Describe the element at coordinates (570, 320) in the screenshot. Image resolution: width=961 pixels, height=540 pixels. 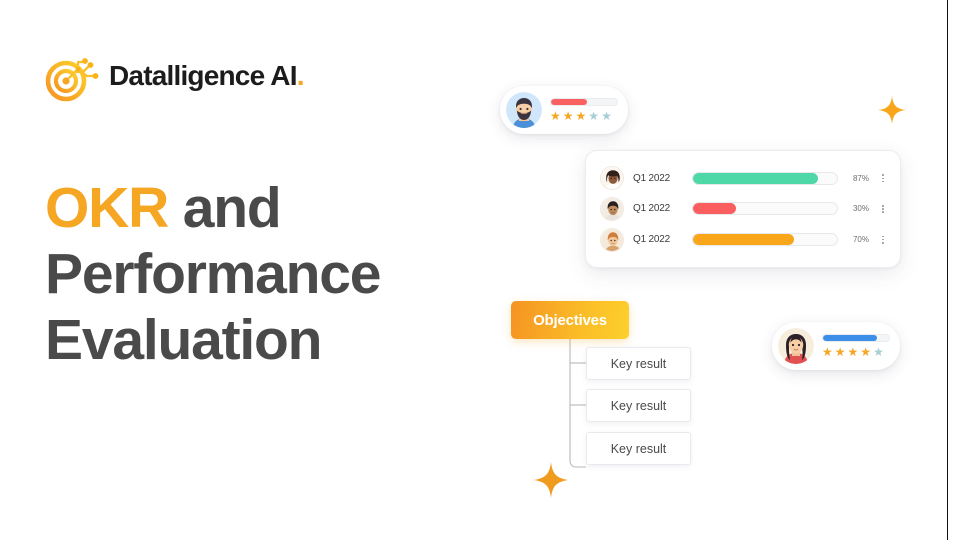
I see `objectives-node: Objectives` at that location.